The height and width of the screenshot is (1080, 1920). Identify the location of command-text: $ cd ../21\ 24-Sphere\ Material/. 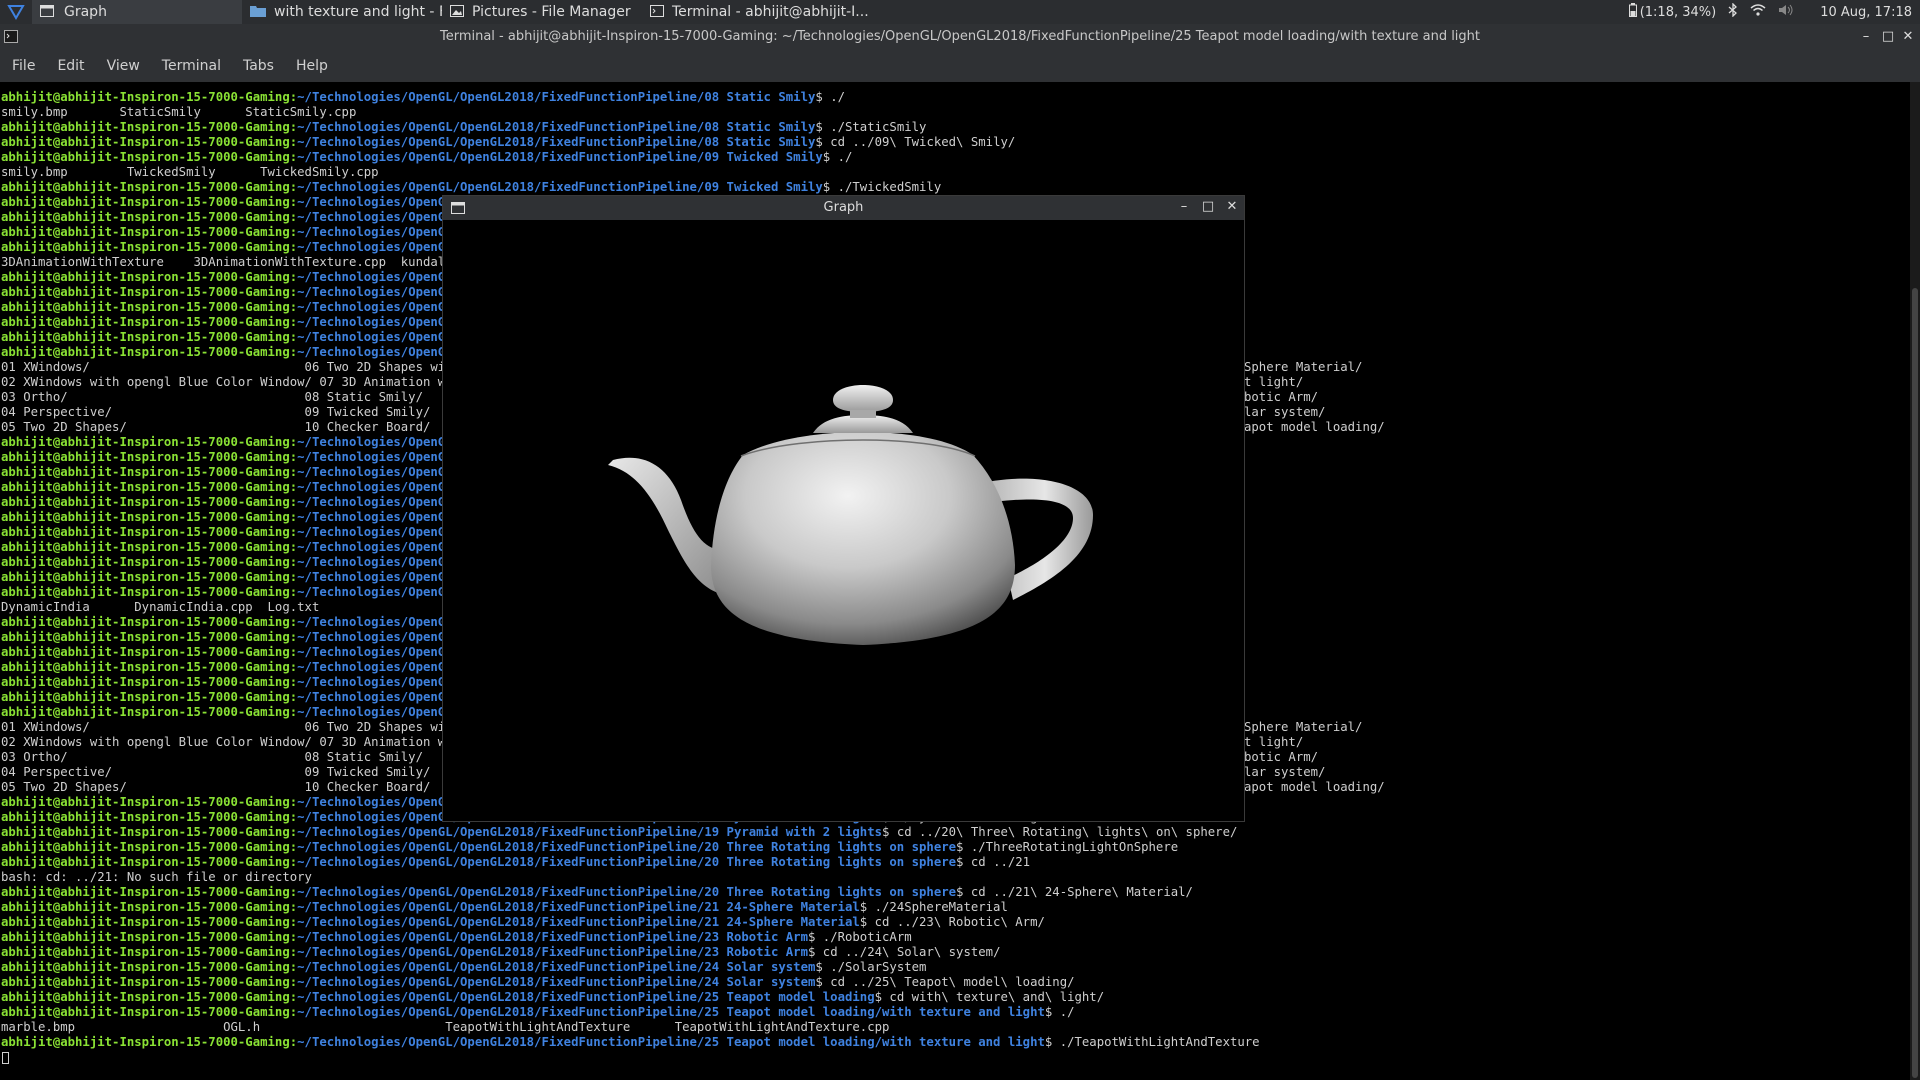
(1074, 892).